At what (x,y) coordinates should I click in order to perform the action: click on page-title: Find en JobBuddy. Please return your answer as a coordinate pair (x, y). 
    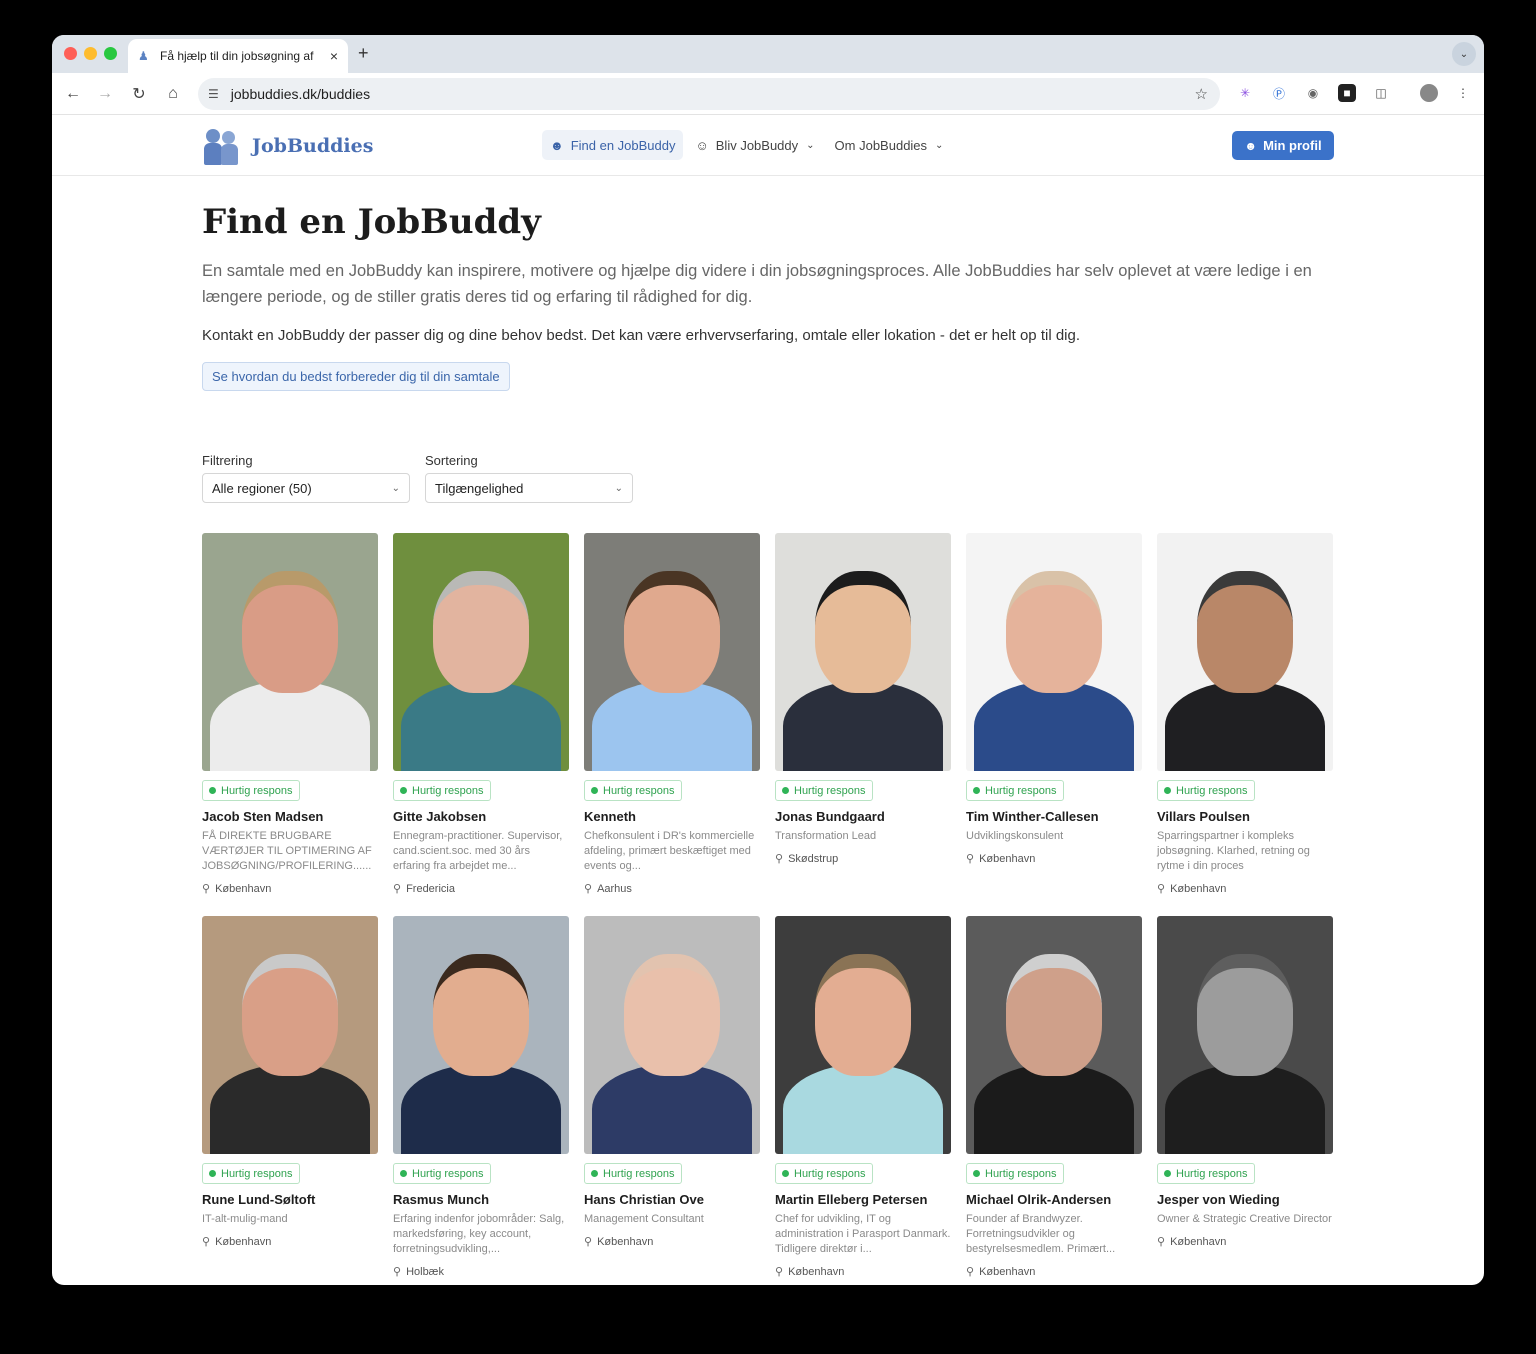
    Looking at the image, I should click on (371, 222).